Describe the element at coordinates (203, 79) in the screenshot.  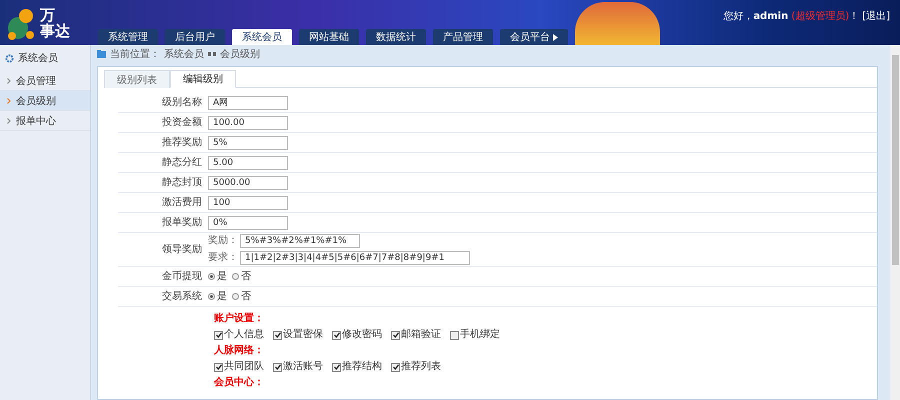
I see `tab: 编辑级别` at that location.